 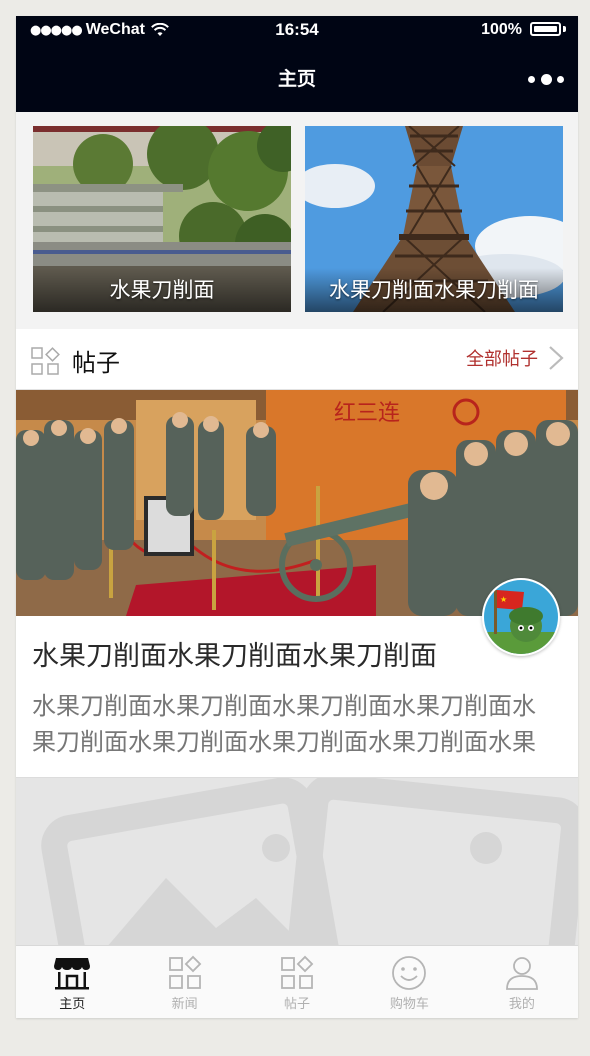 What do you see at coordinates (548, 30) in the screenshot?
I see `battery-icon` at bounding box center [548, 30].